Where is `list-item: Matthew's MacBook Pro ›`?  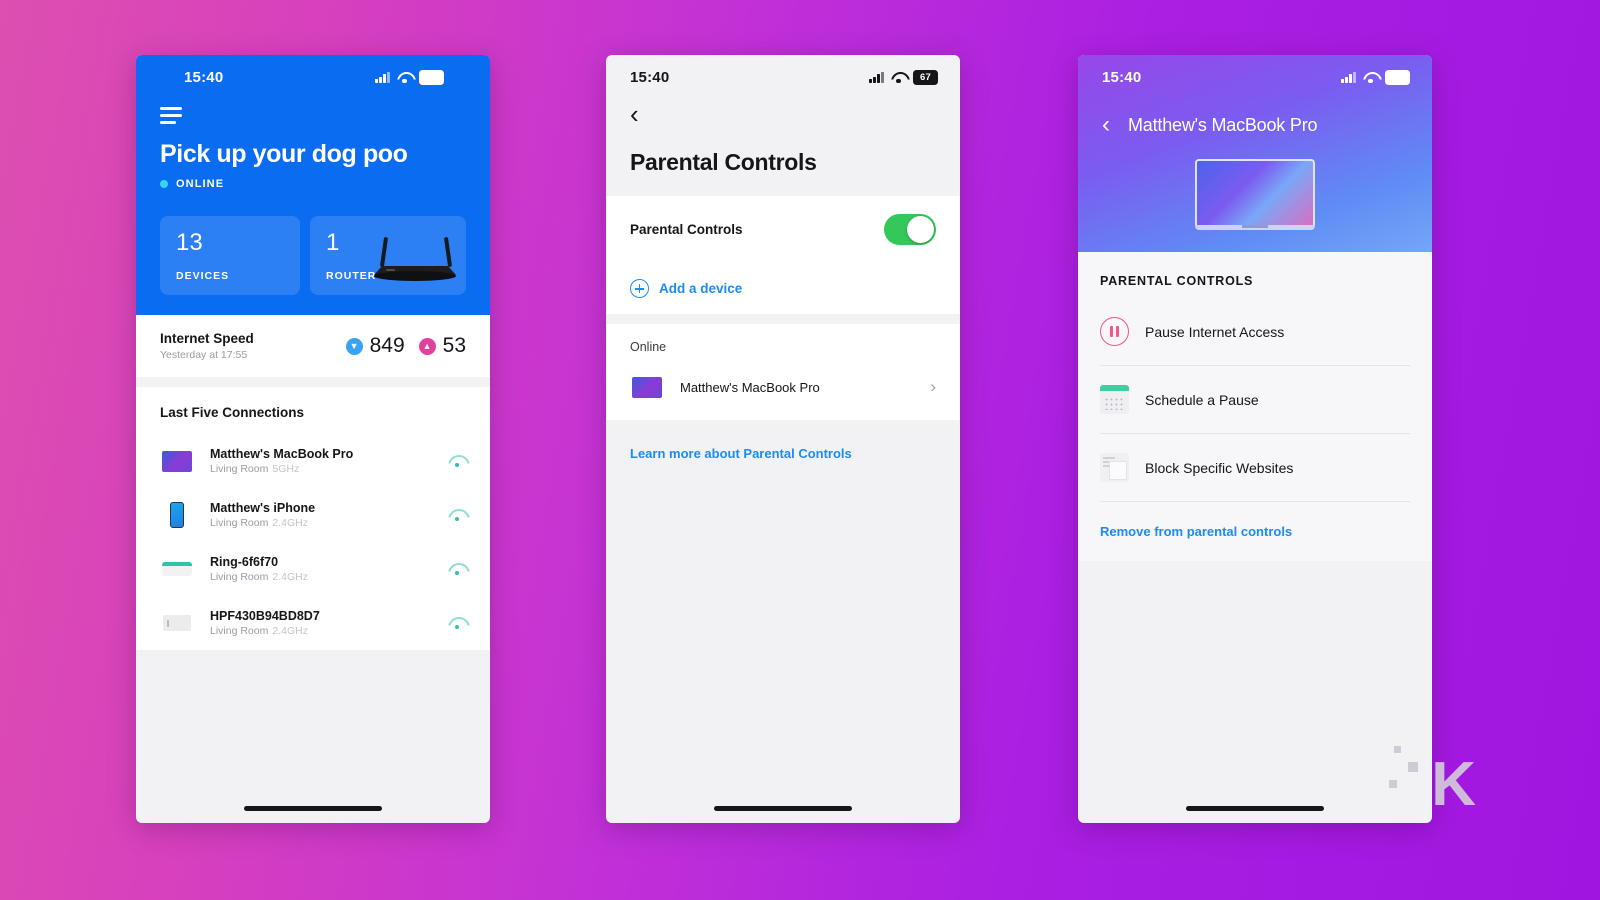 list-item: Matthew's MacBook Pro › is located at coordinates (783, 391).